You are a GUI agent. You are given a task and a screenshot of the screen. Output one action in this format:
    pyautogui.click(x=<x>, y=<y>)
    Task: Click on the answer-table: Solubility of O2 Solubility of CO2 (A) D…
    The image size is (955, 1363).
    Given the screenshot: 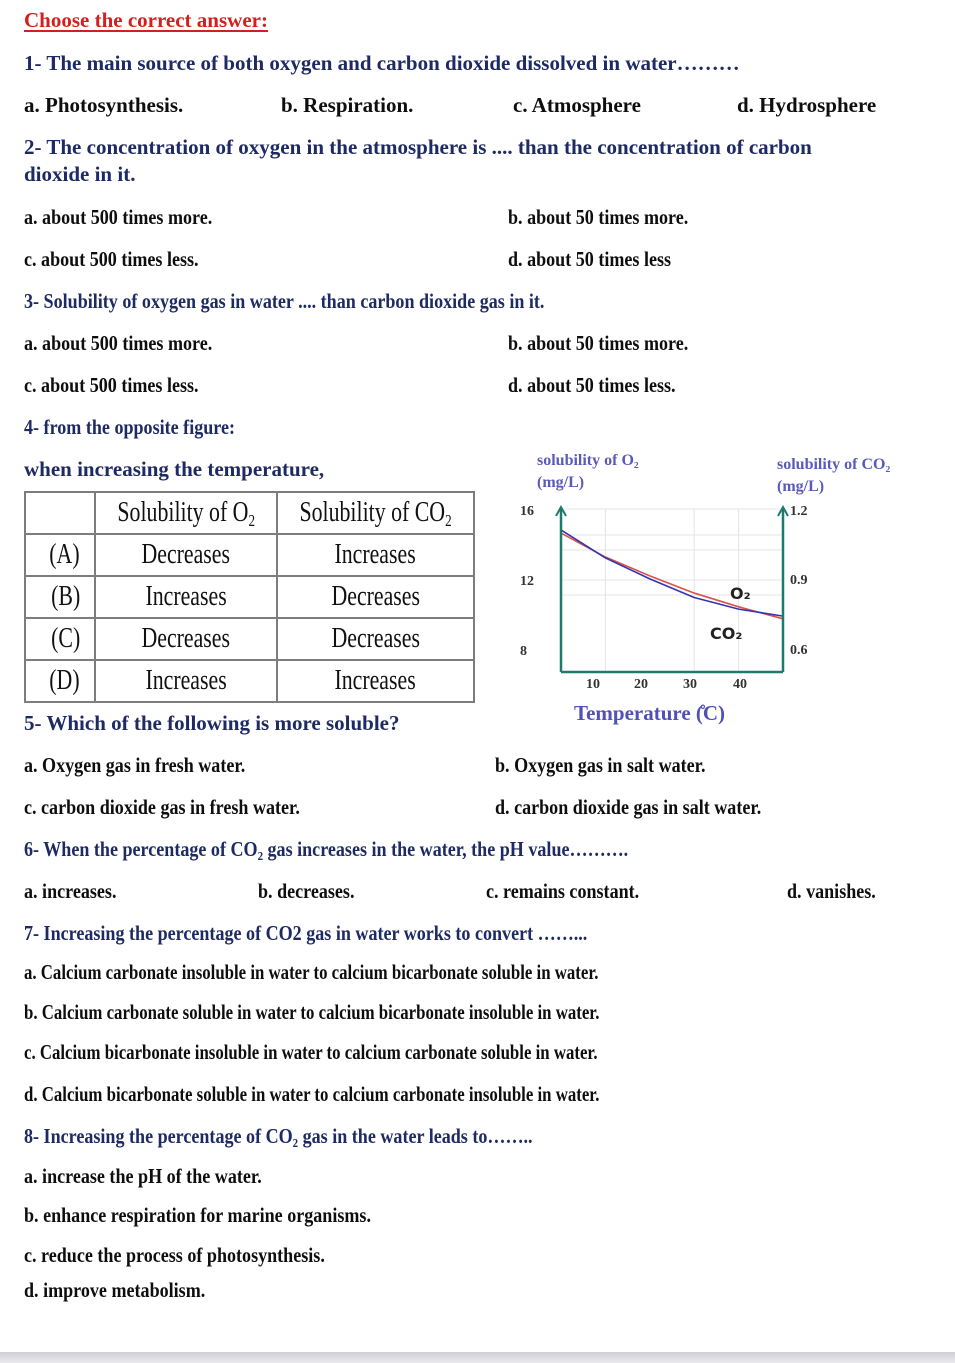 What is the action you would take?
    pyautogui.click(x=249, y=597)
    